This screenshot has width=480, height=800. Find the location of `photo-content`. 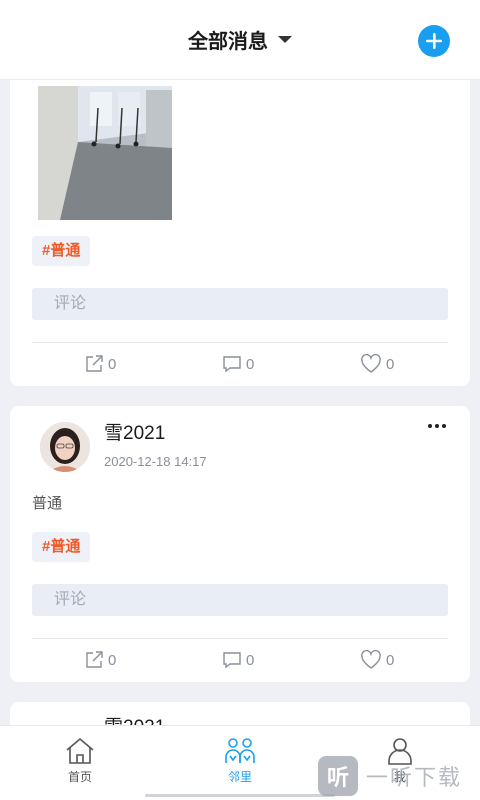

photo-content is located at coordinates (105, 153).